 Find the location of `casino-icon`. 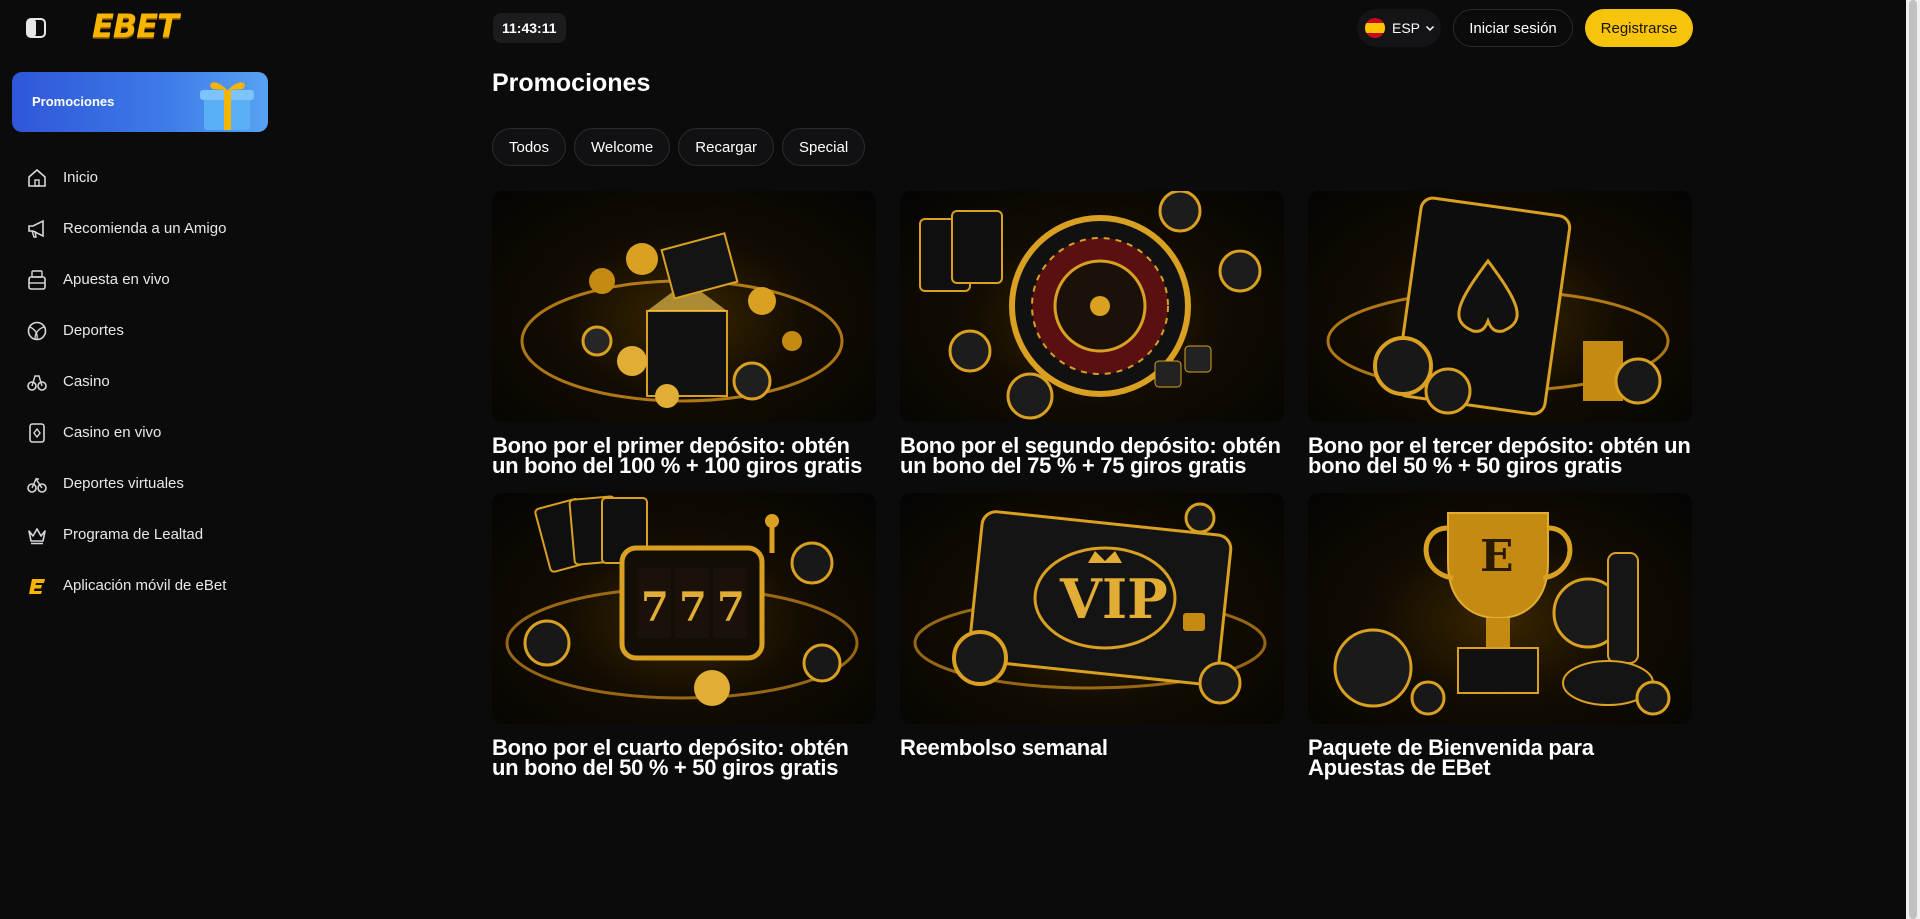

casino-icon is located at coordinates (37, 382).